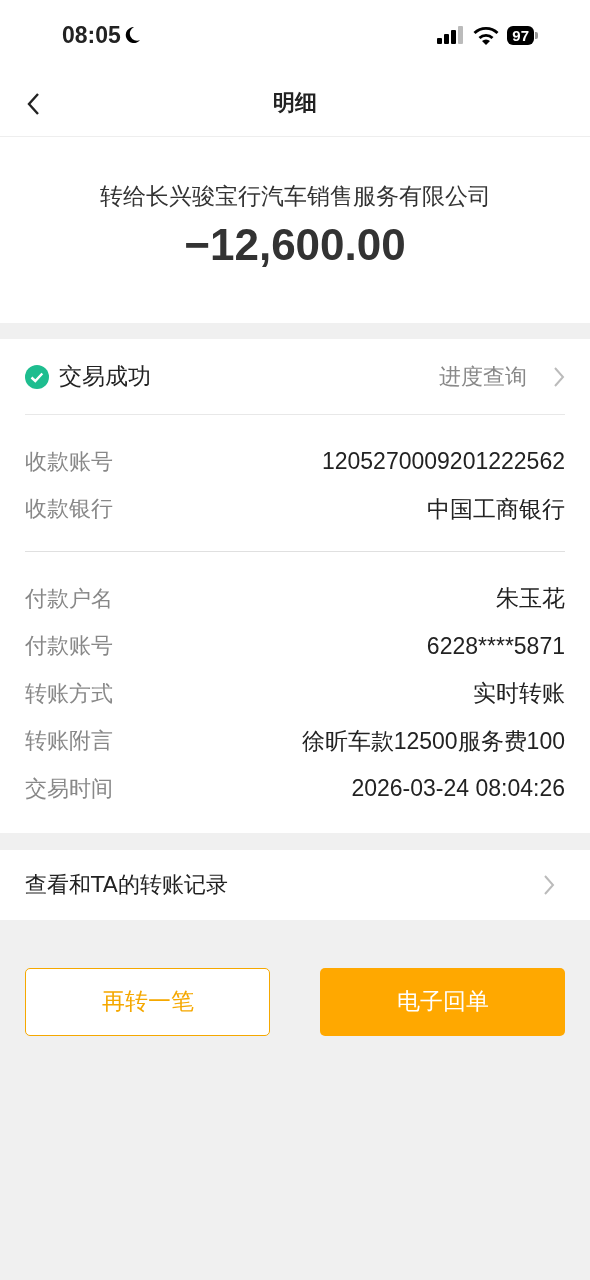 Image resolution: width=590 pixels, height=1280 pixels. What do you see at coordinates (483, 376) in the screenshot?
I see `progress-link: 进度查询` at bounding box center [483, 376].